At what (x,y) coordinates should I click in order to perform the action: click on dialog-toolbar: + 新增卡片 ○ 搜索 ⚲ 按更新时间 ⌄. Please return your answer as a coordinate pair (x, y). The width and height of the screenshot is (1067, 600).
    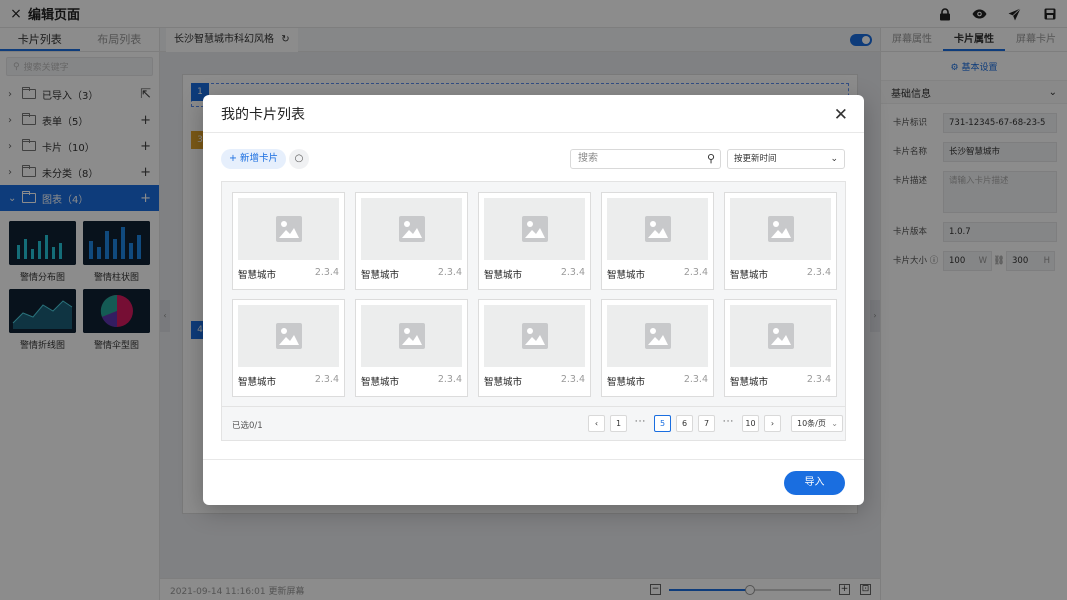
    Looking at the image, I should click on (533, 159).